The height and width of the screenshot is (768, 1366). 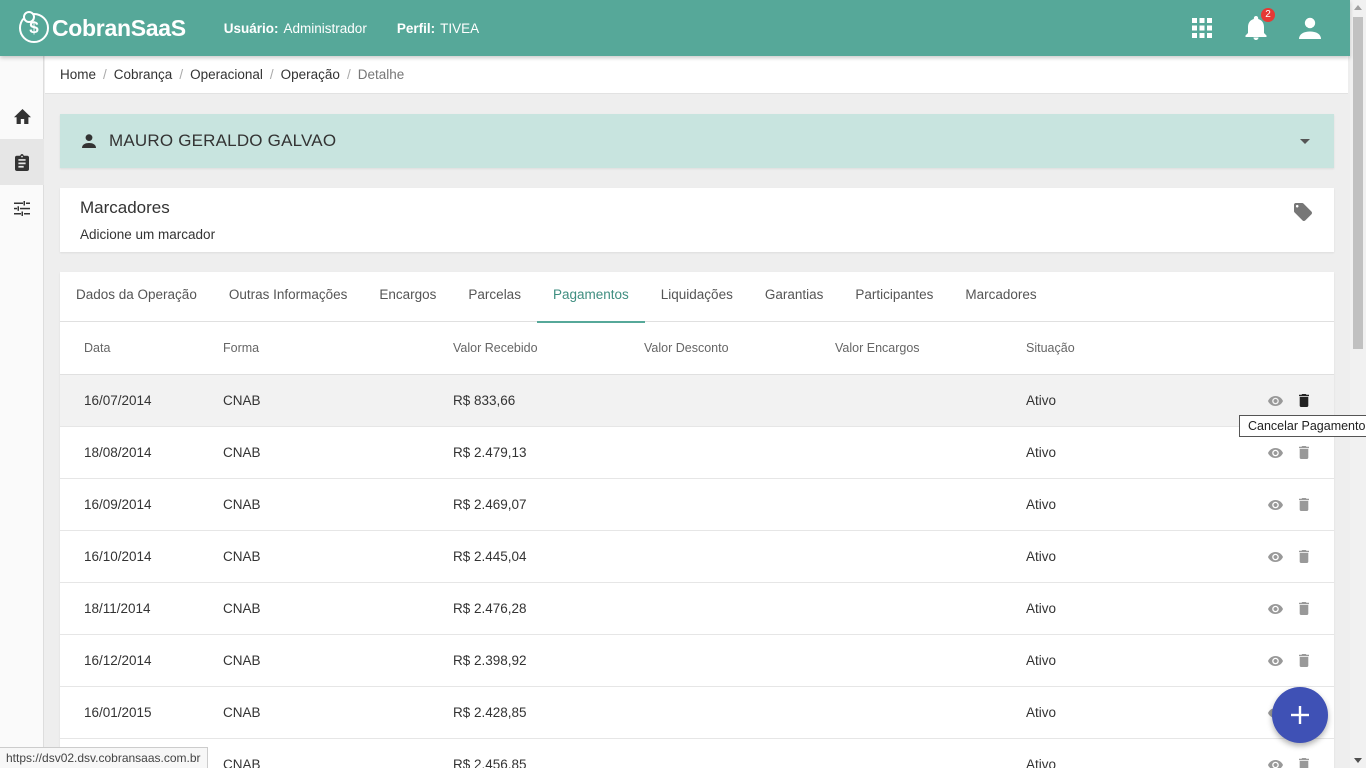 I want to click on cell-data: 16/09/2014, so click(x=118, y=504).